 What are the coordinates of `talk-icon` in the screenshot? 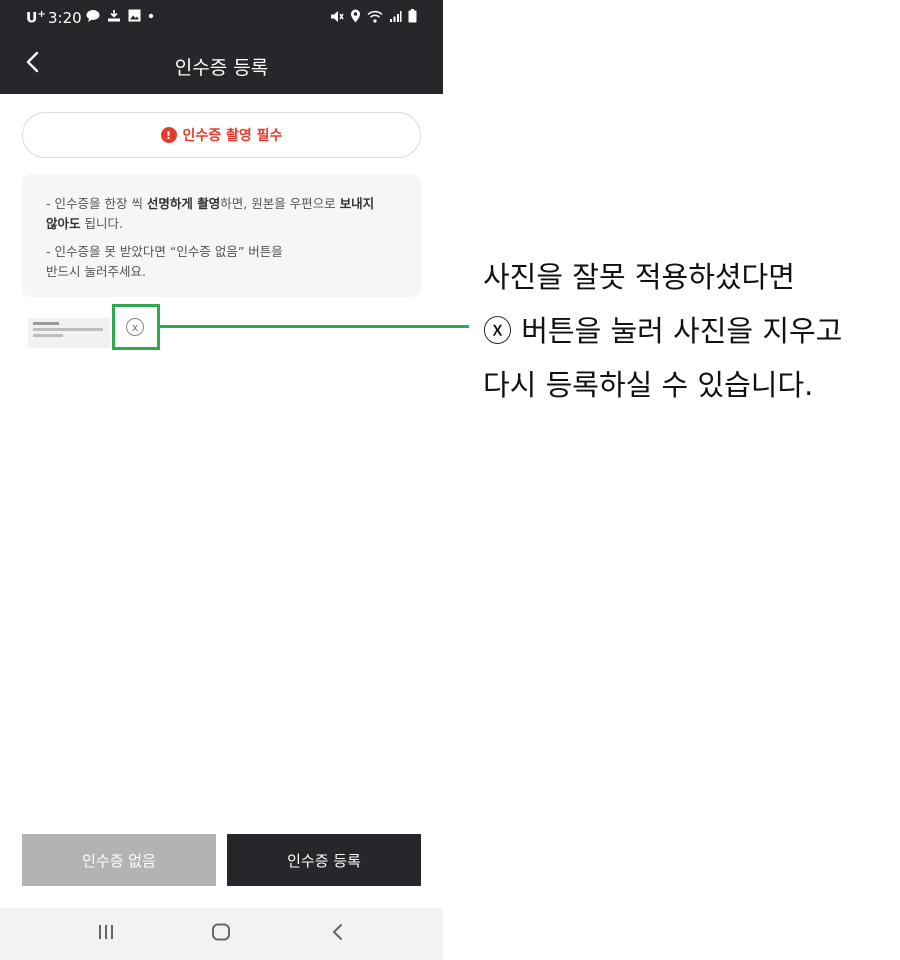 It's located at (93, 15).